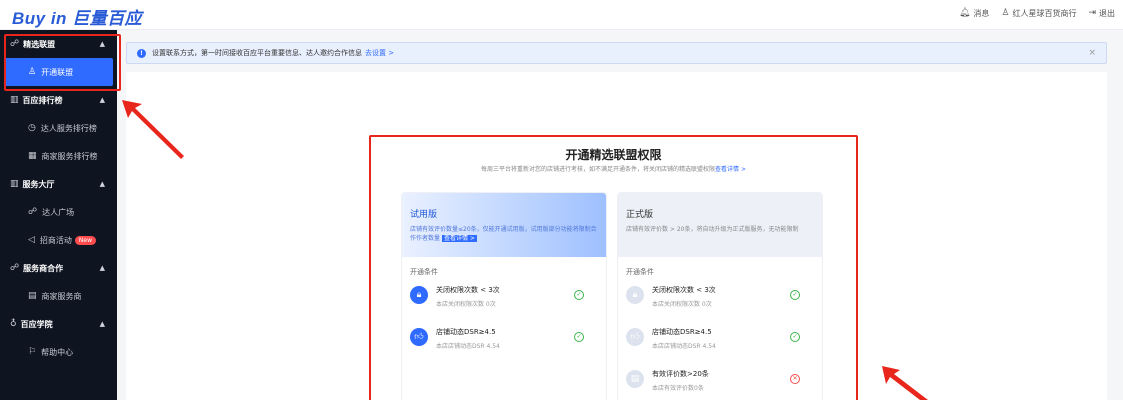 Image resolution: width=1123 pixels, height=400 pixels. I want to click on bell-icon: 🔔︎, so click(964, 13).